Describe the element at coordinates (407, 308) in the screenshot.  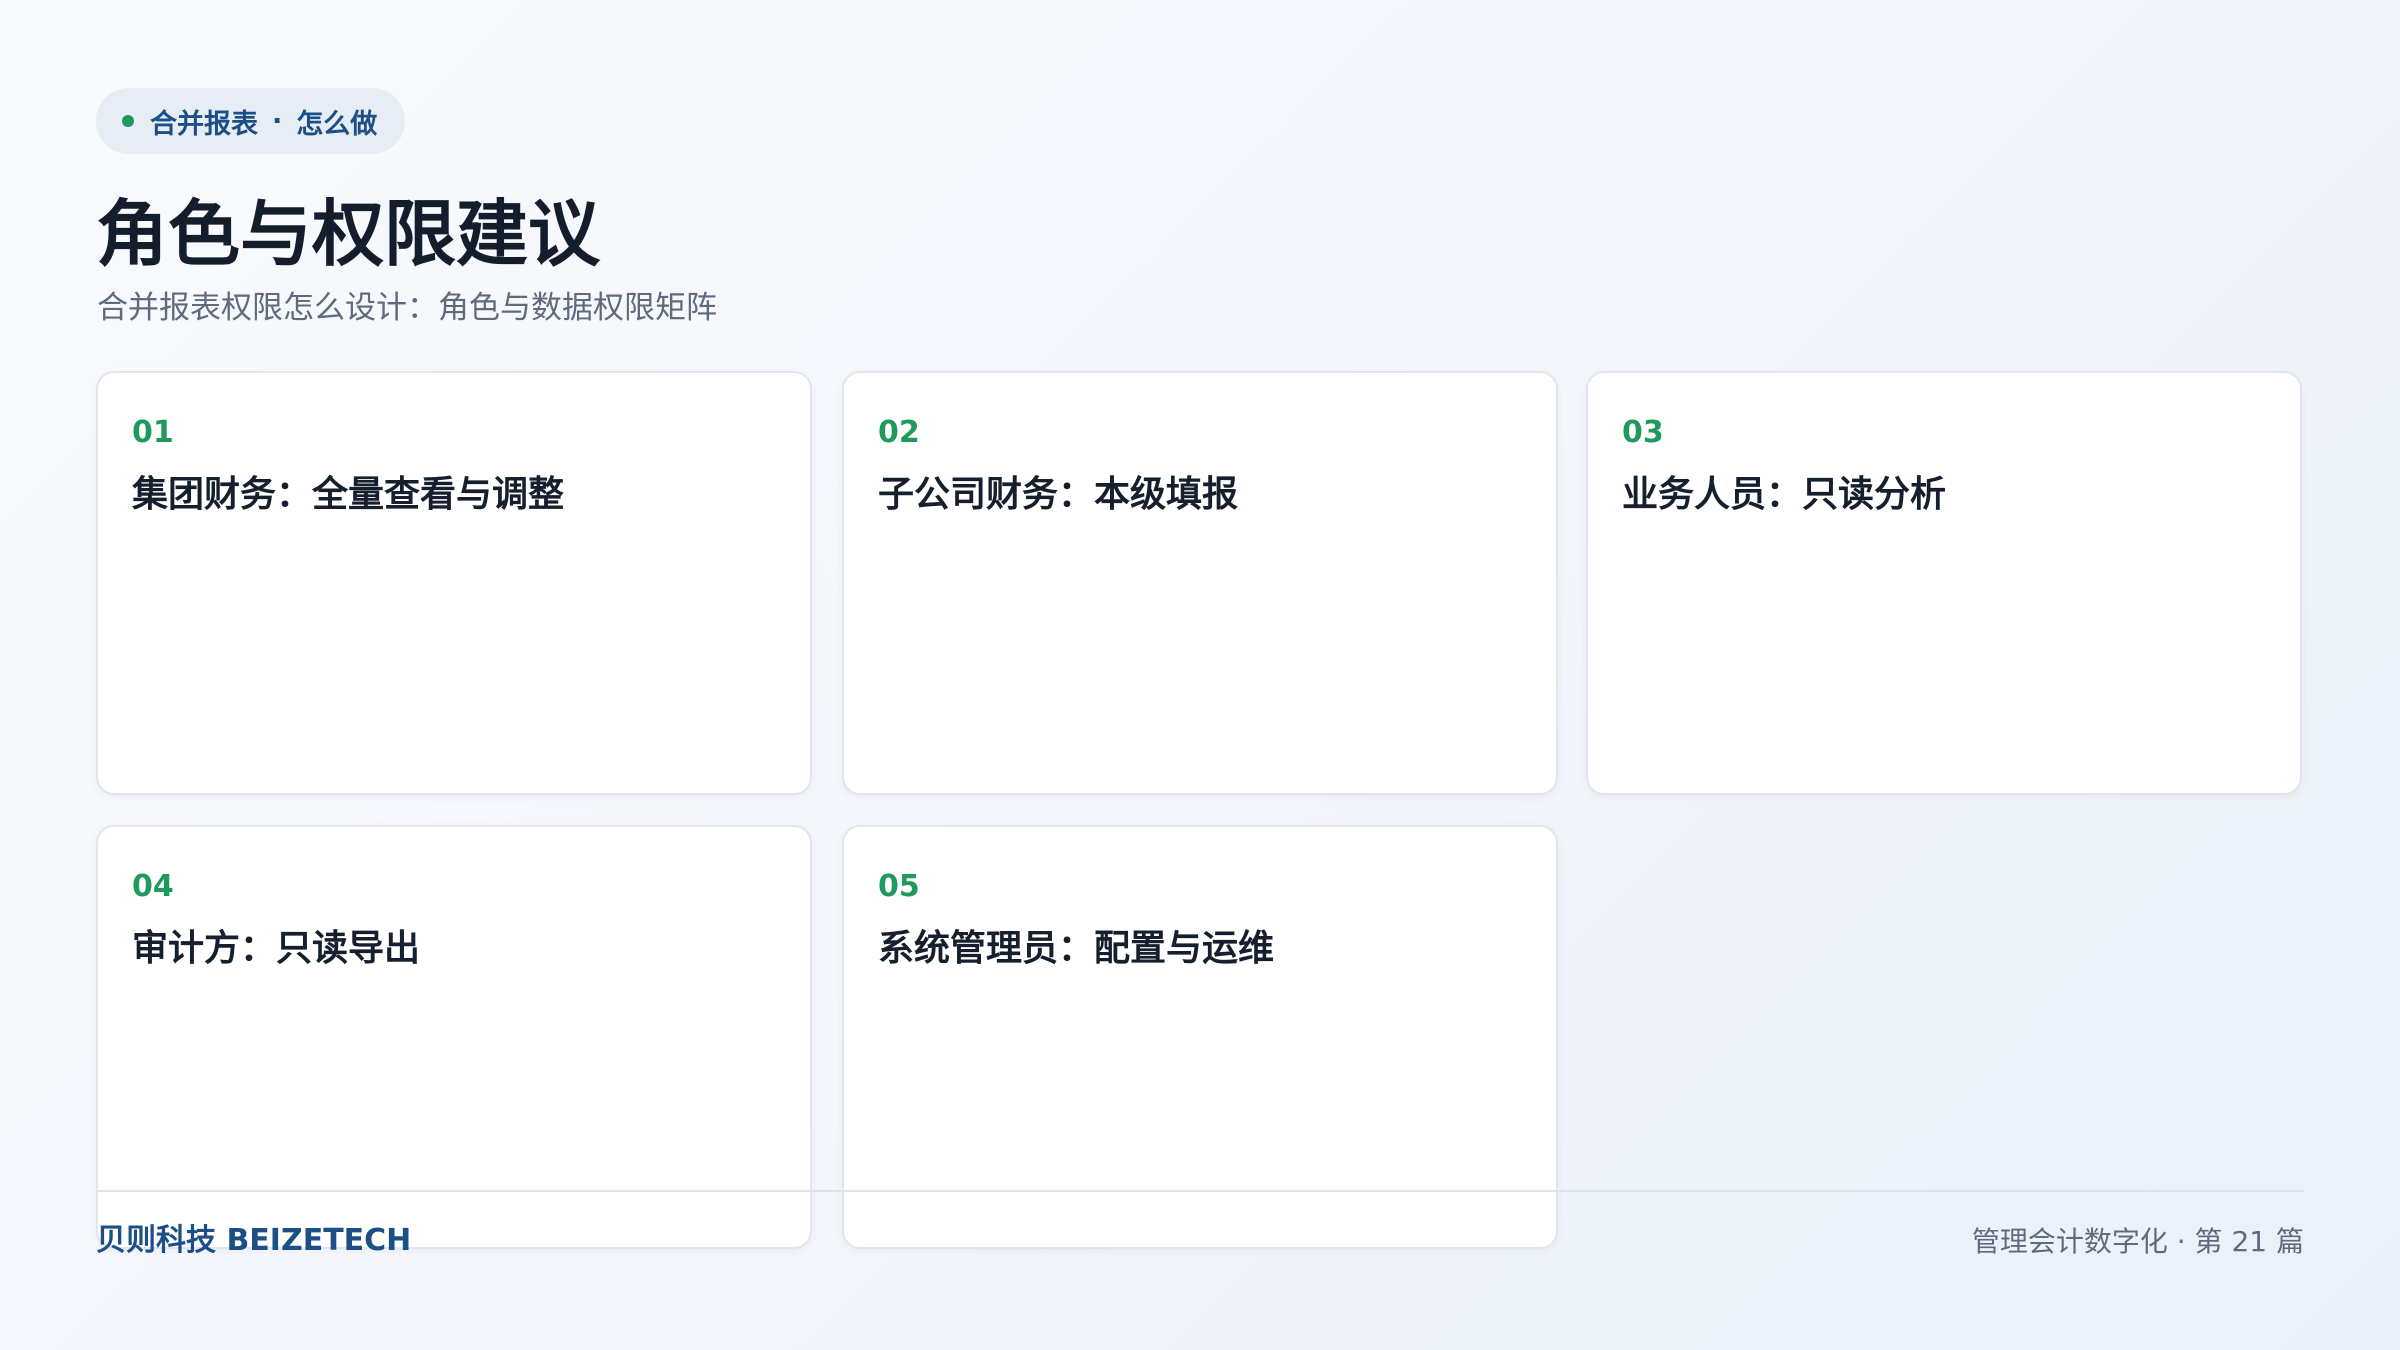
I see `page-subtitle: 合并报表权限怎么设计：角色与数据权限矩阵` at that location.